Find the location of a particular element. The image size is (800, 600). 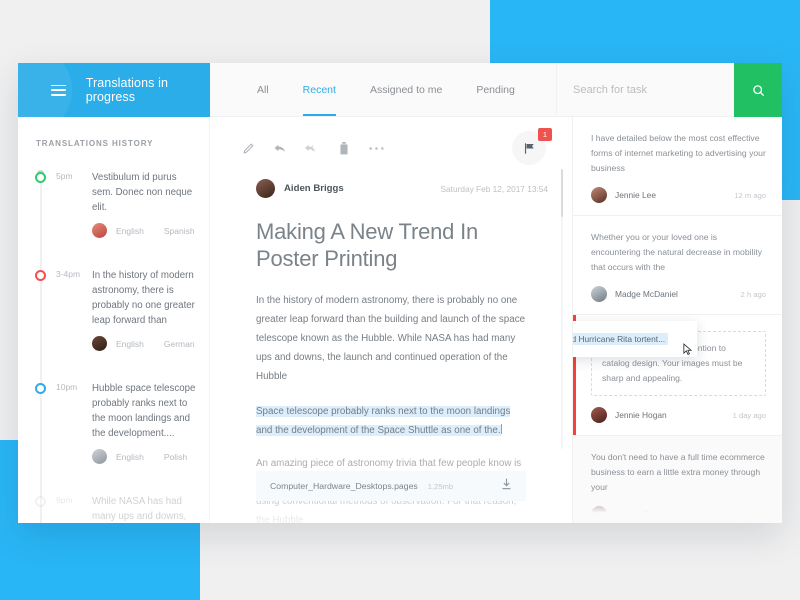

search-icon is located at coordinates (758, 90).